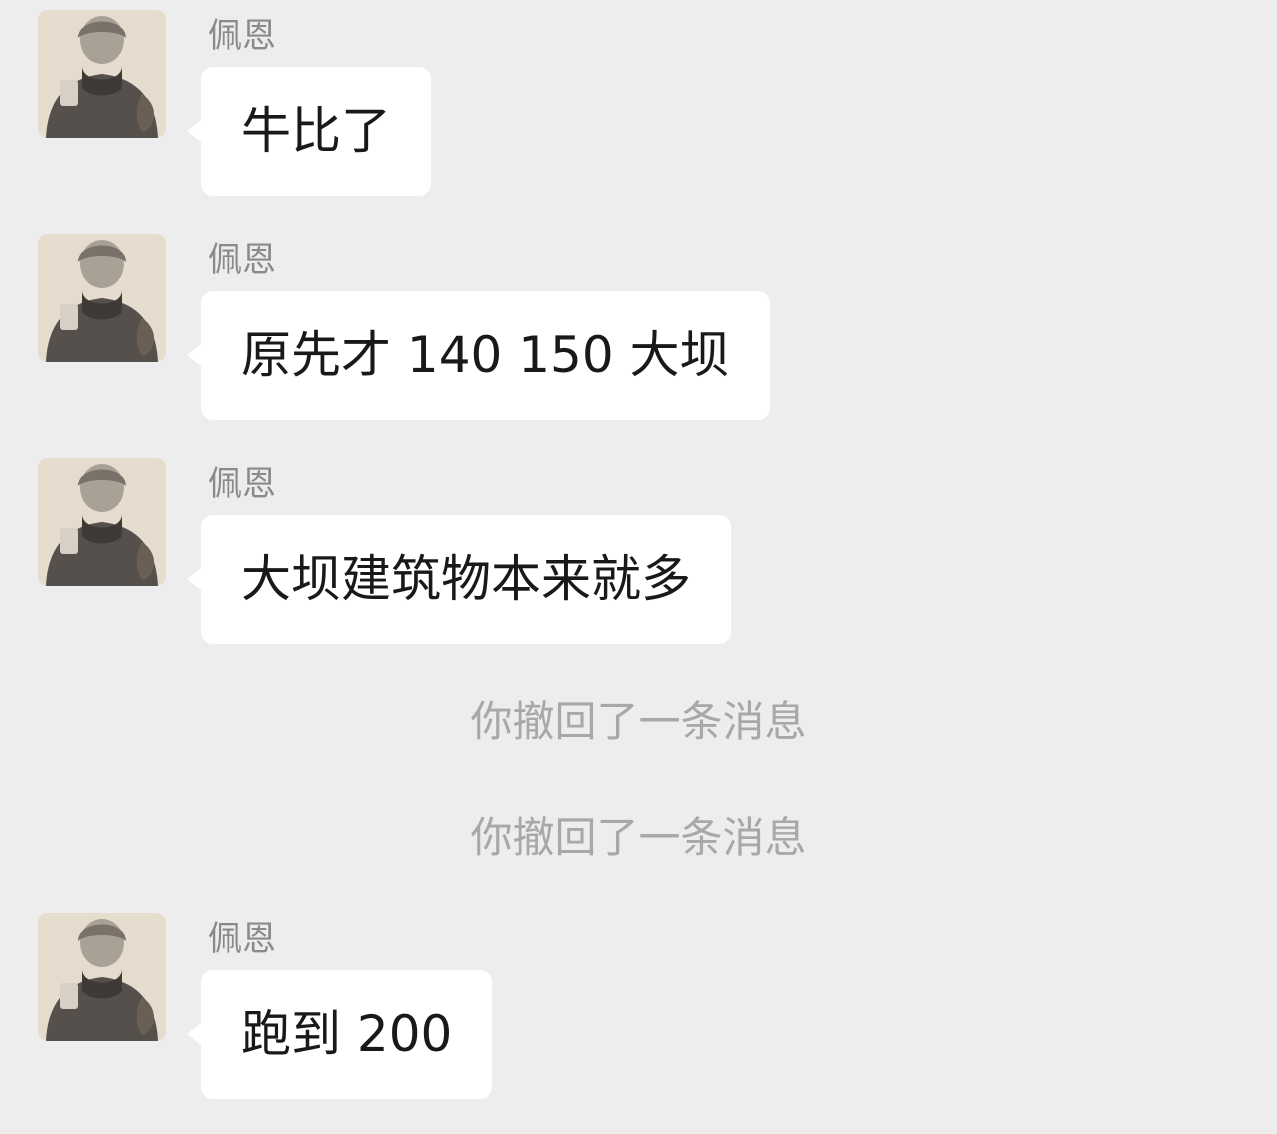  What do you see at coordinates (339, 1034) in the screenshot?
I see `message-bubble: 跑到 200` at bounding box center [339, 1034].